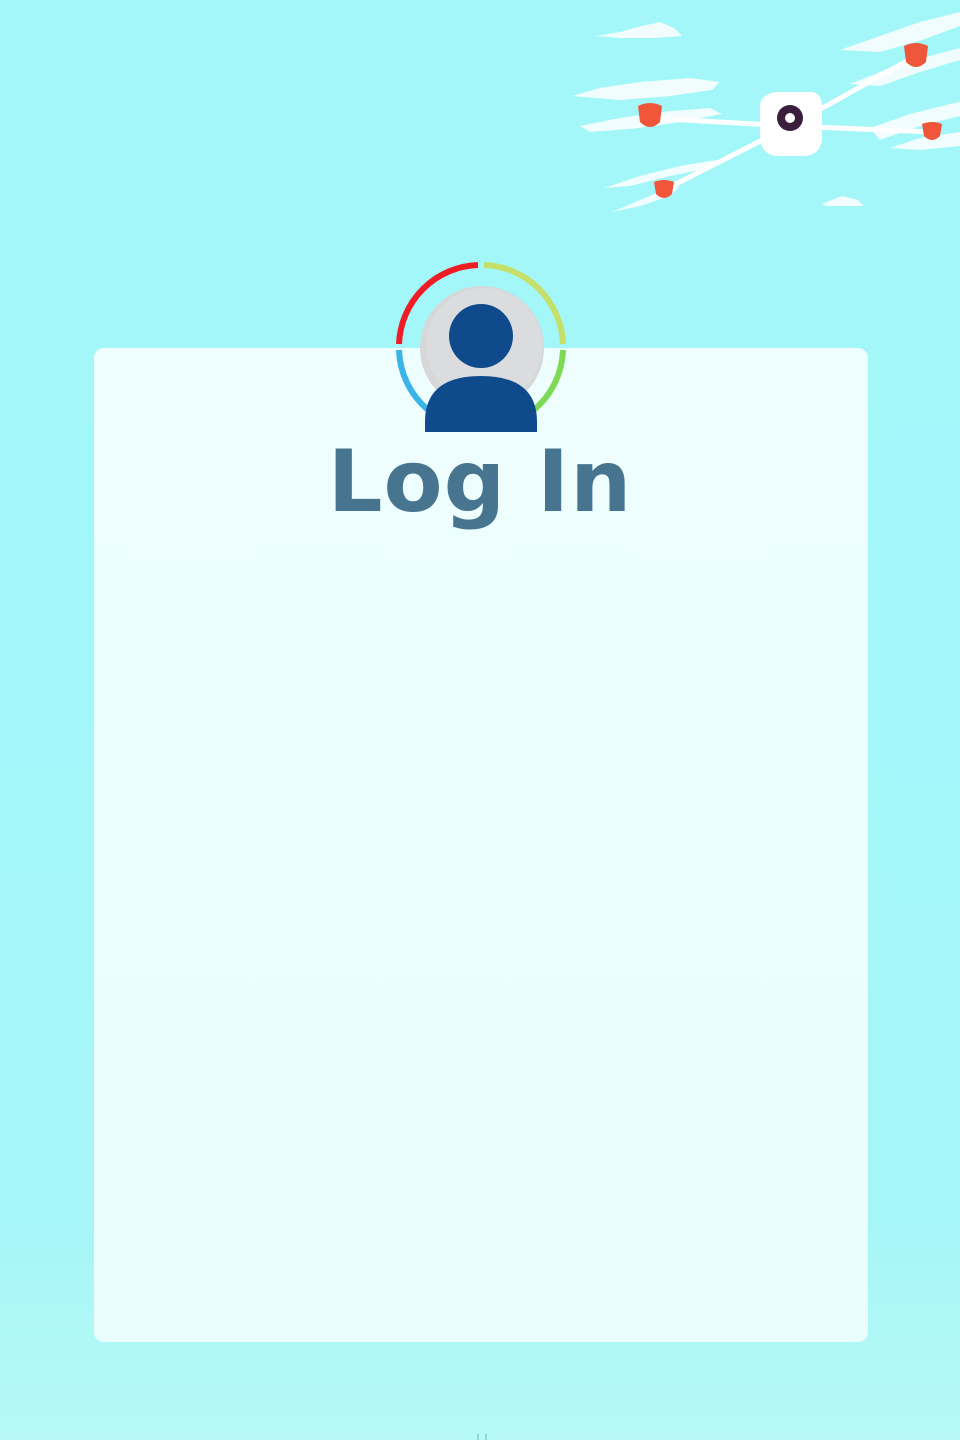  I want to click on user-avatar-icon, so click(481, 347).